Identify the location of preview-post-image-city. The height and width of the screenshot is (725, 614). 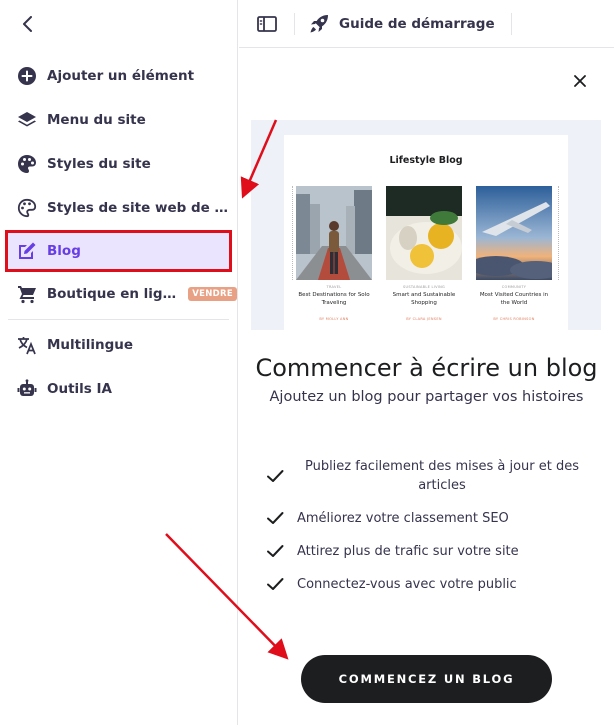
(334, 233).